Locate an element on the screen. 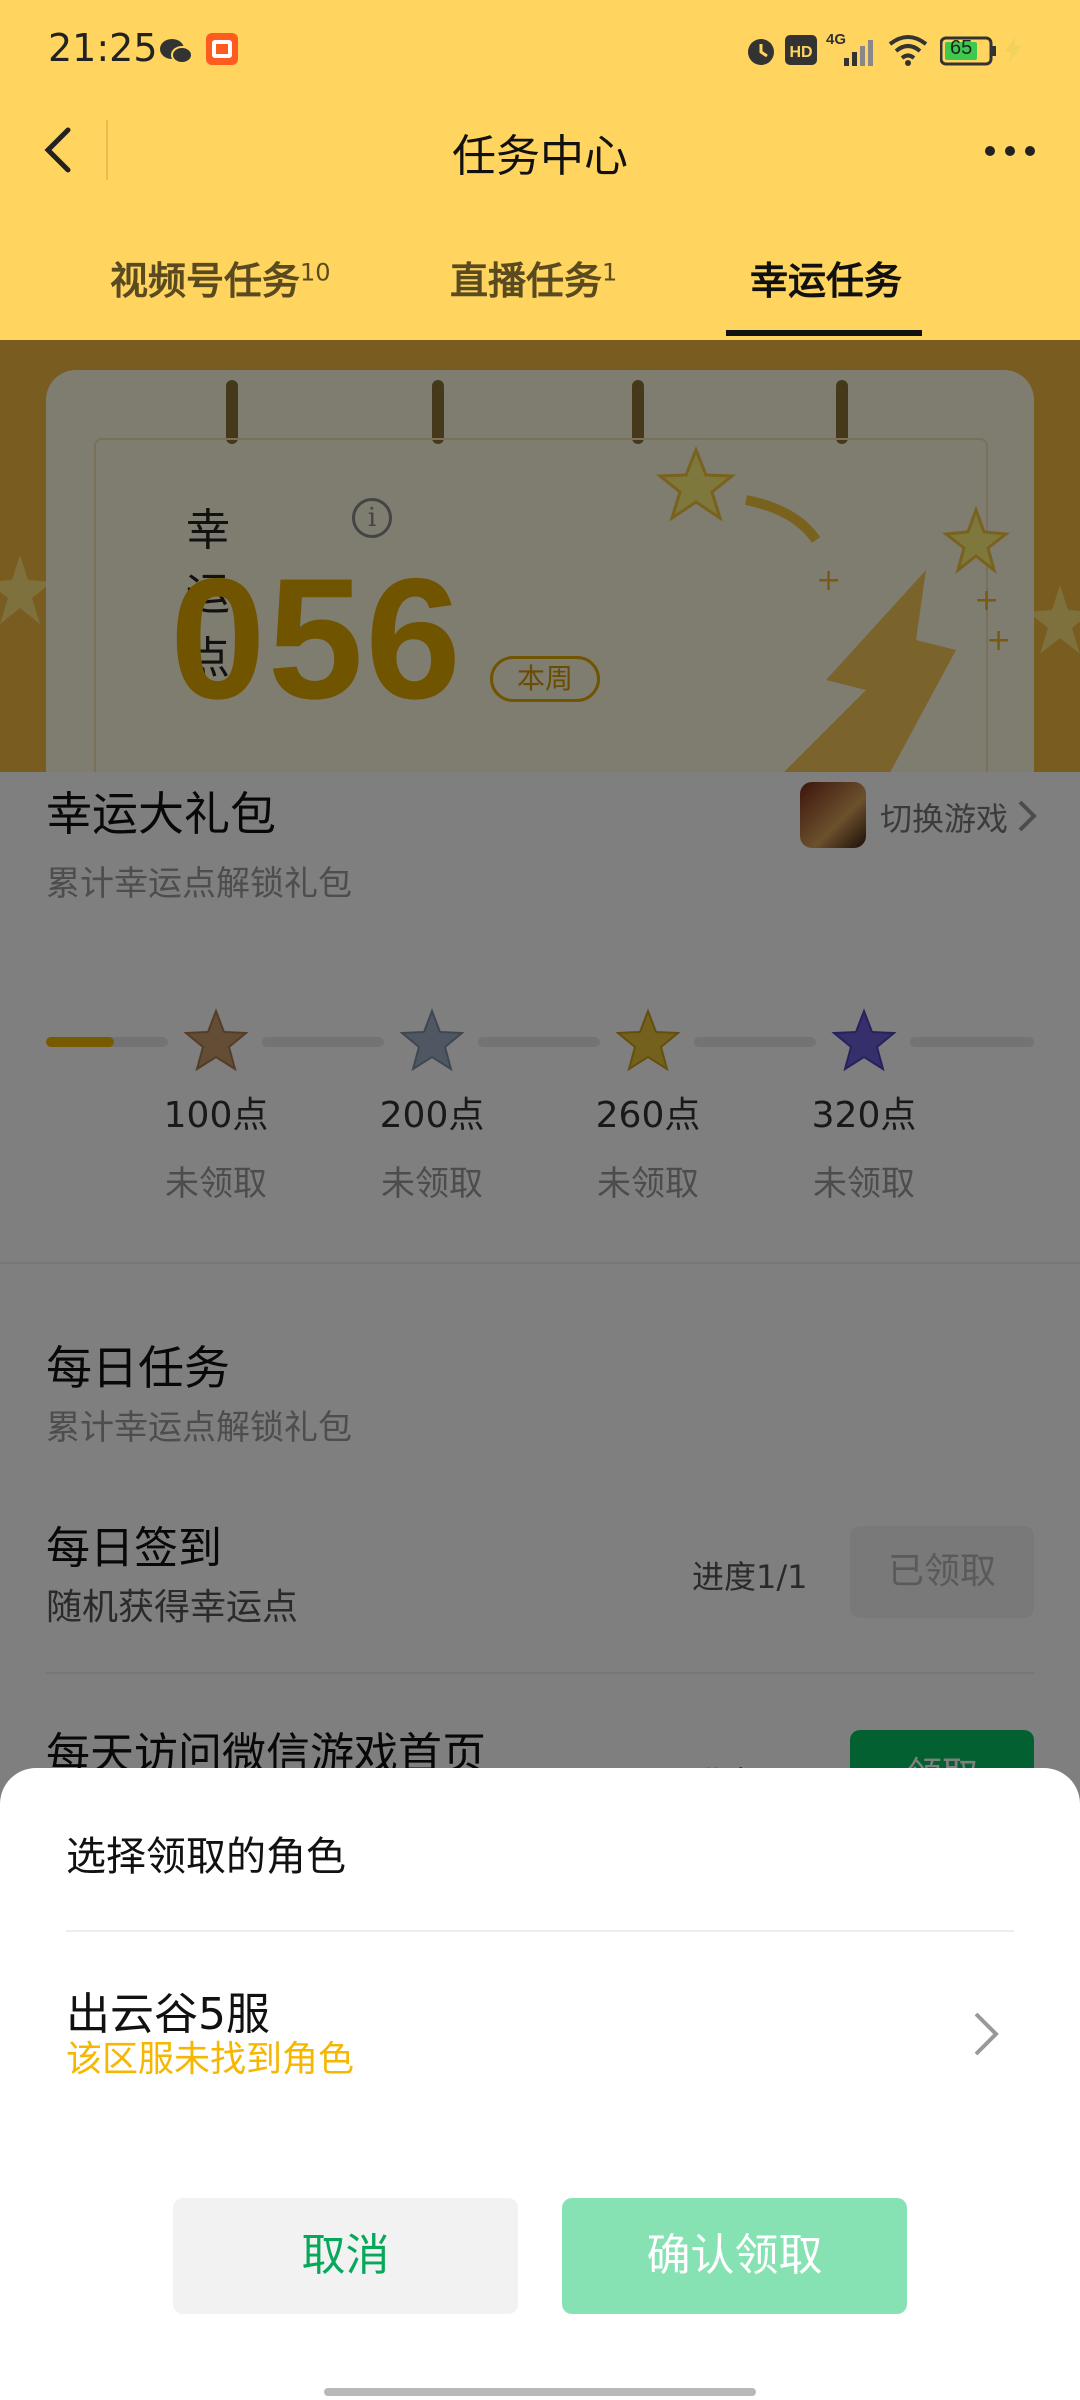 The width and height of the screenshot is (1080, 2400). tab-video-tasks: 视频号任务10 is located at coordinates (220, 277).